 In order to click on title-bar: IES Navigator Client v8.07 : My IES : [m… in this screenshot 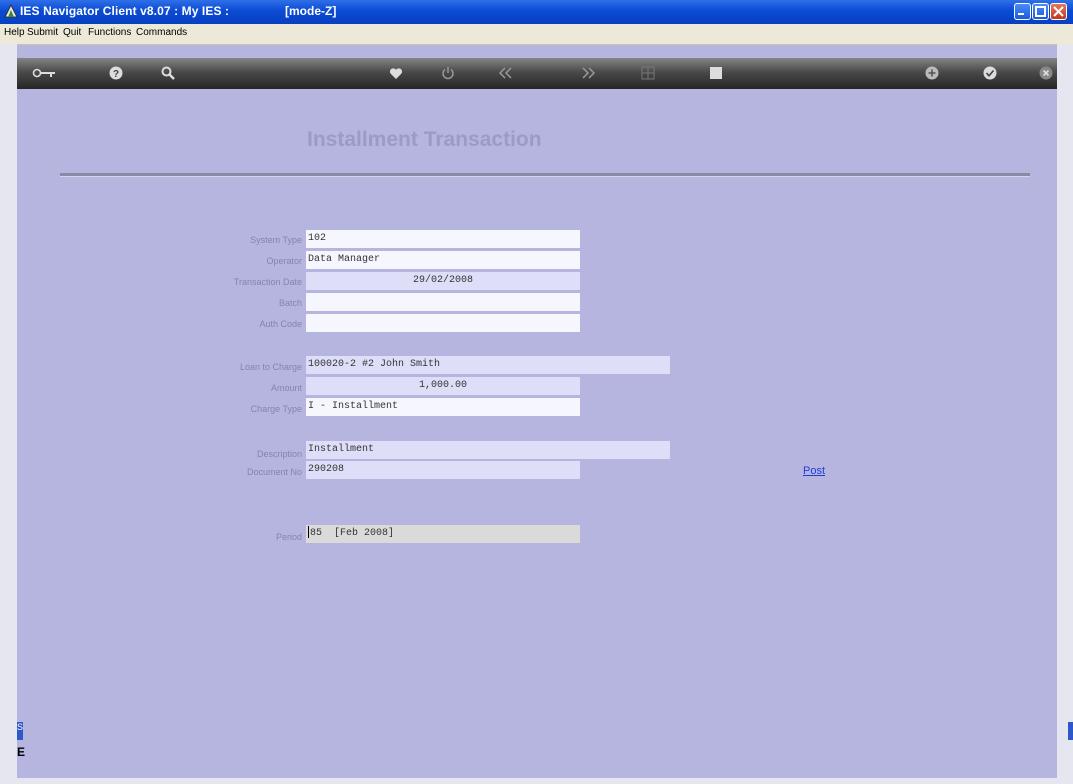, I will do `click(536, 12)`.